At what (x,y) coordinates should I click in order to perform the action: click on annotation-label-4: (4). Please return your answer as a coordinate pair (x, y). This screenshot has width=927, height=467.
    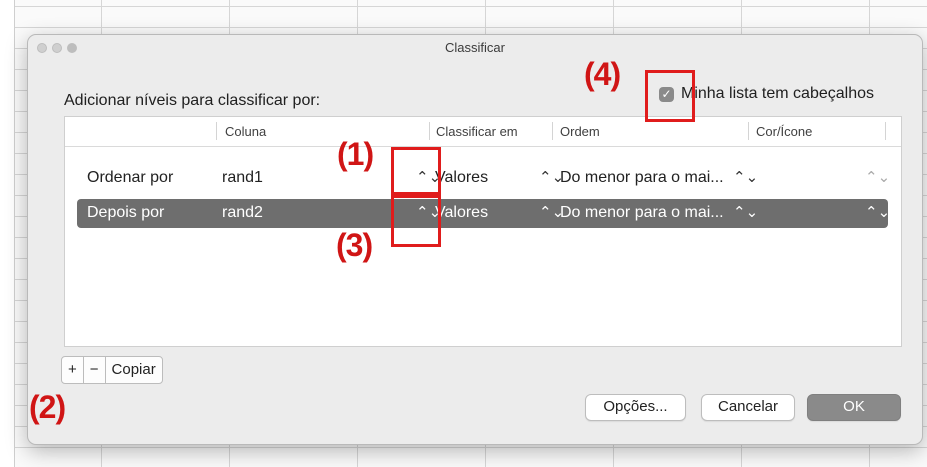
    Looking at the image, I should click on (602, 74).